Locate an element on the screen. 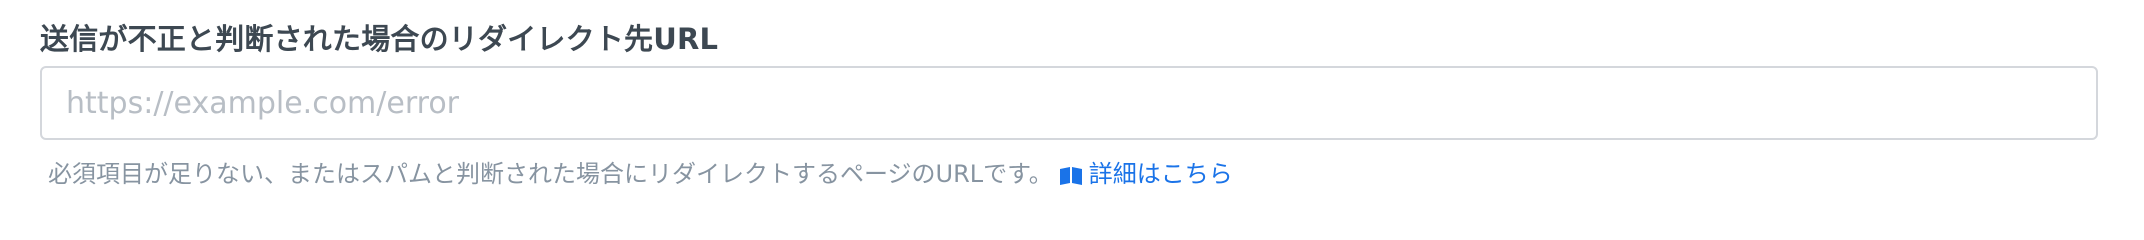 The image size is (2144, 240). details-link-label: 詳細はこちら is located at coordinates (1160, 174).